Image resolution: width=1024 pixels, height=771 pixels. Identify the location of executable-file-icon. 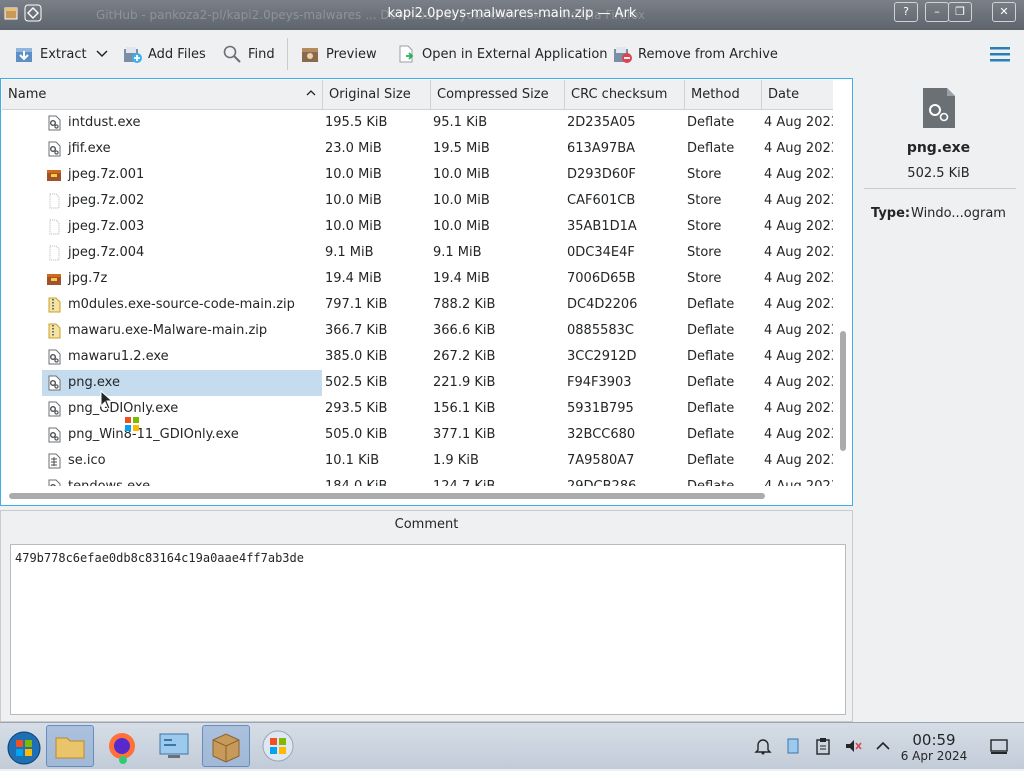
(939, 108).